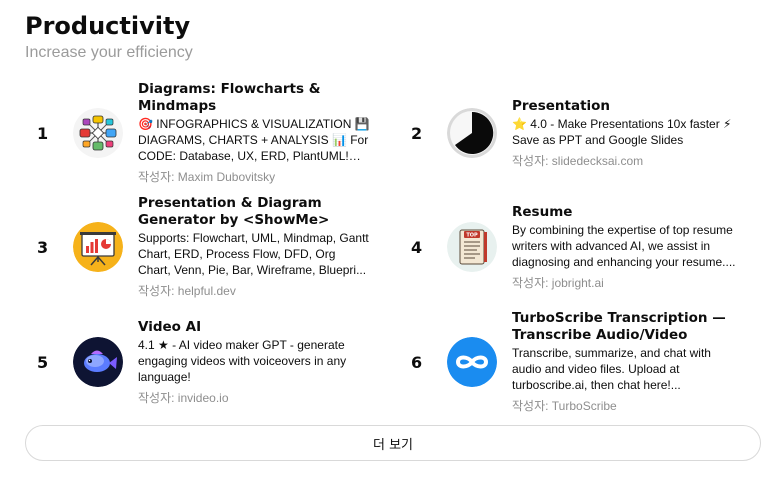 This screenshot has height=477, width=782. Describe the element at coordinates (207, 177) in the screenshot. I see `gpt-author: 작성자: Maxim Dubovitsky` at that location.